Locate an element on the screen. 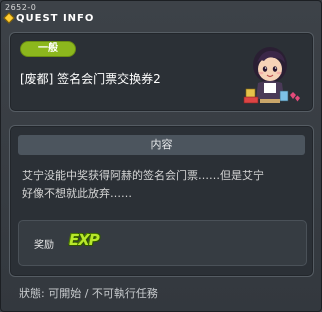 The image size is (322, 312). category-badge: 一般 is located at coordinates (48, 49).